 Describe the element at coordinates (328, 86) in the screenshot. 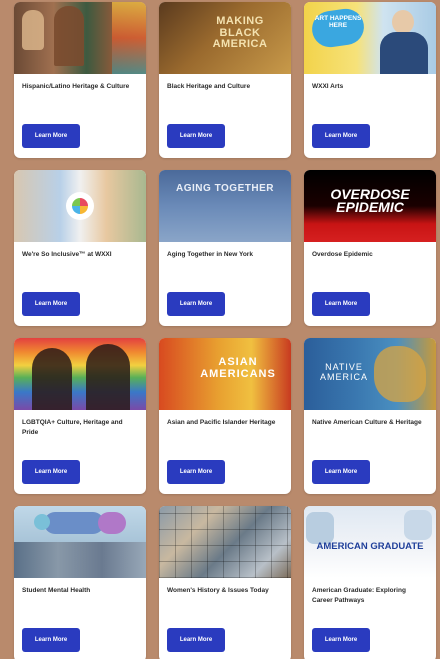

I see `card-title: WXXI Arts` at that location.